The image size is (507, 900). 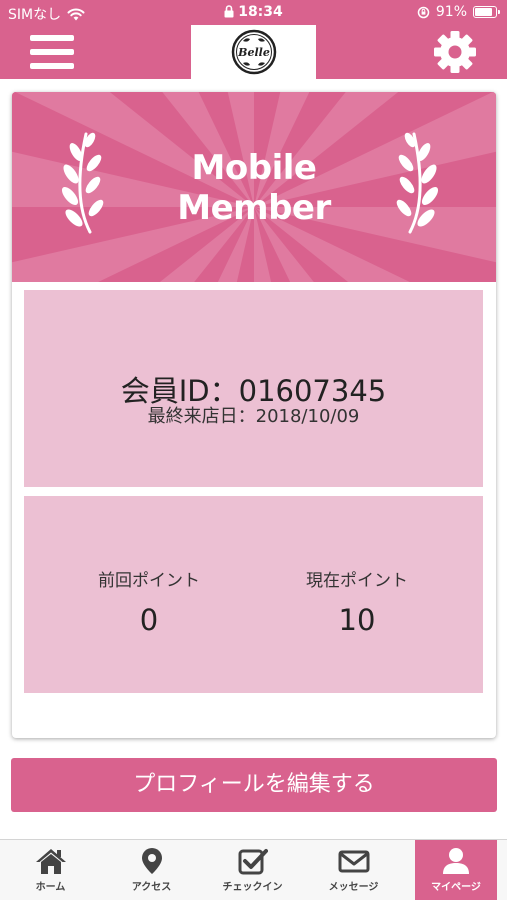 What do you see at coordinates (357, 601) in the screenshot?
I see `current-points: 現在ポイント 10` at bounding box center [357, 601].